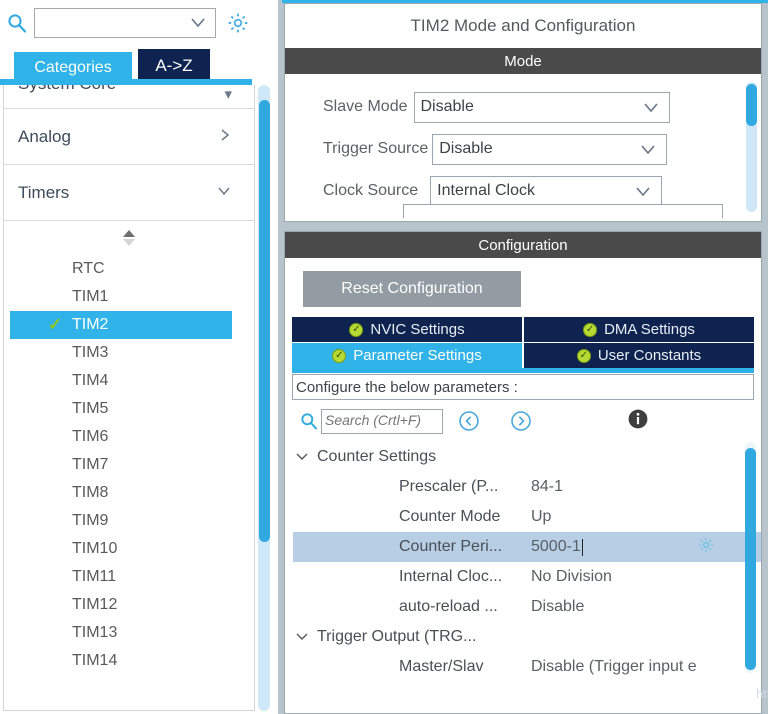 The height and width of the screenshot is (714, 768). Describe the element at coordinates (129, 549) in the screenshot. I see `timer-item-tim10: TIM10` at that location.